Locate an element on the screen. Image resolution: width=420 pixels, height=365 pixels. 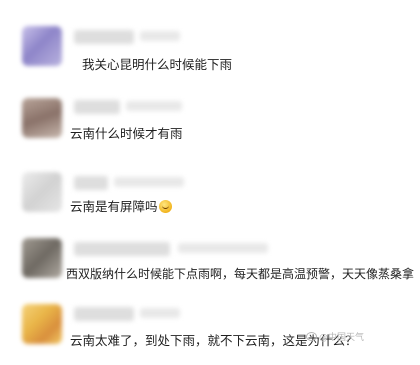
comment-text: 云南什么时候才有雨 is located at coordinates (126, 133).